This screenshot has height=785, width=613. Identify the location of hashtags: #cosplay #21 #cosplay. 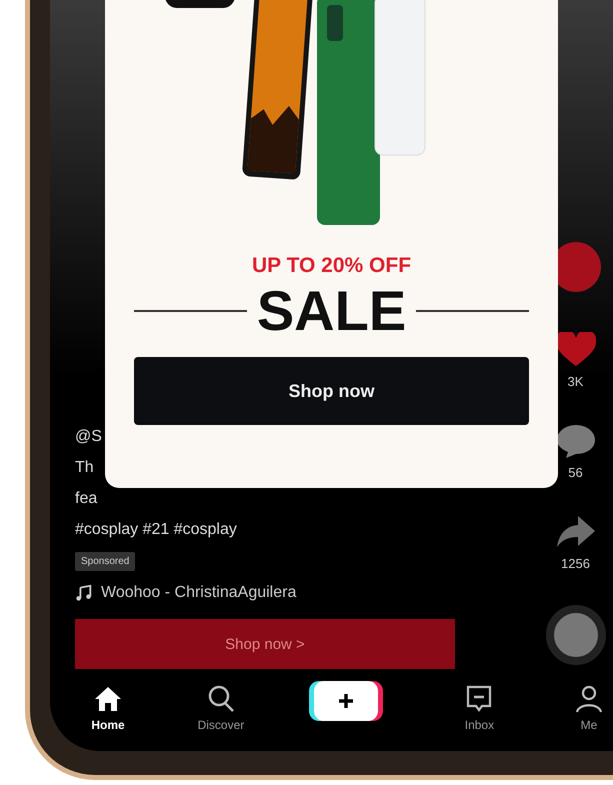
(156, 530).